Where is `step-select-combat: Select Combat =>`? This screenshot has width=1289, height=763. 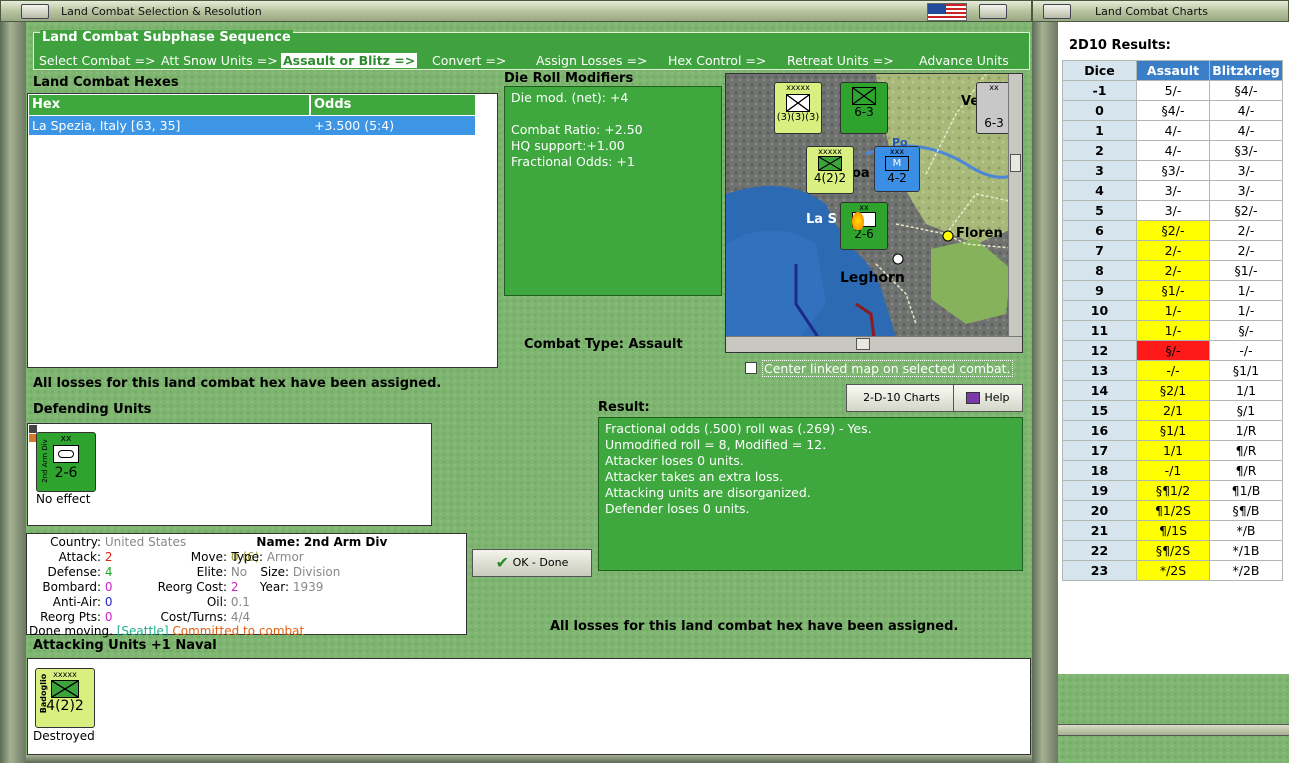 step-select-combat: Select Combat => is located at coordinates (97, 60).